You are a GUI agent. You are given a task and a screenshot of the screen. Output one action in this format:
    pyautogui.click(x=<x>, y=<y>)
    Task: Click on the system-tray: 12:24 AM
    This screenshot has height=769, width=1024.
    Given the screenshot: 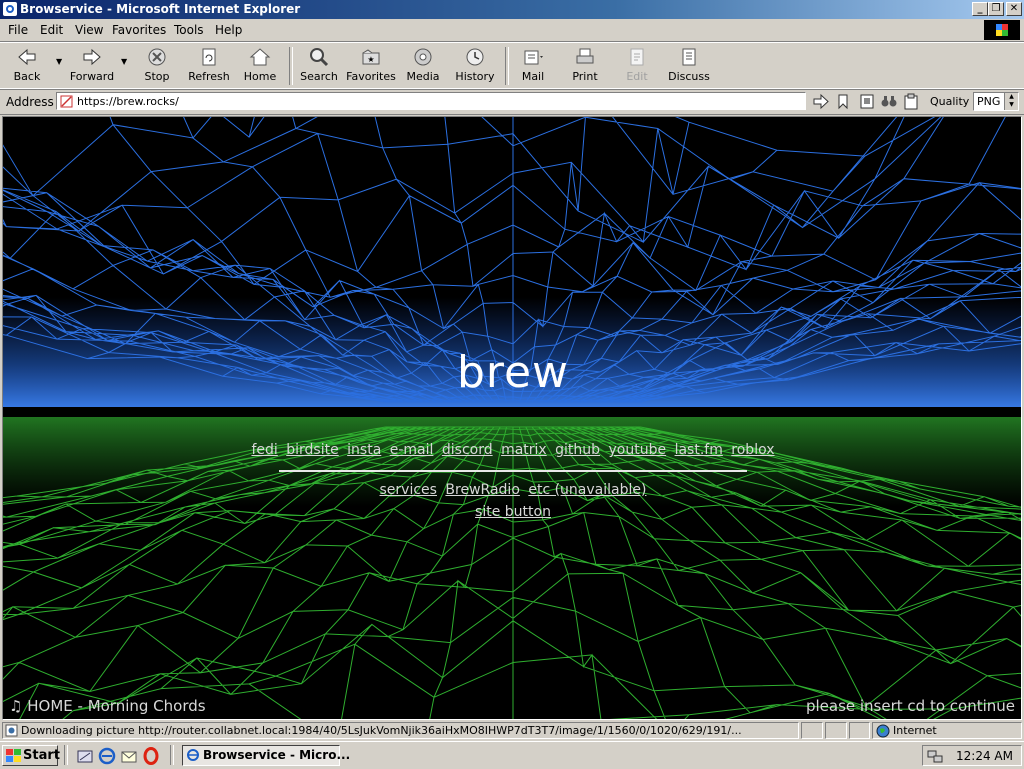 What is the action you would take?
    pyautogui.click(x=972, y=755)
    